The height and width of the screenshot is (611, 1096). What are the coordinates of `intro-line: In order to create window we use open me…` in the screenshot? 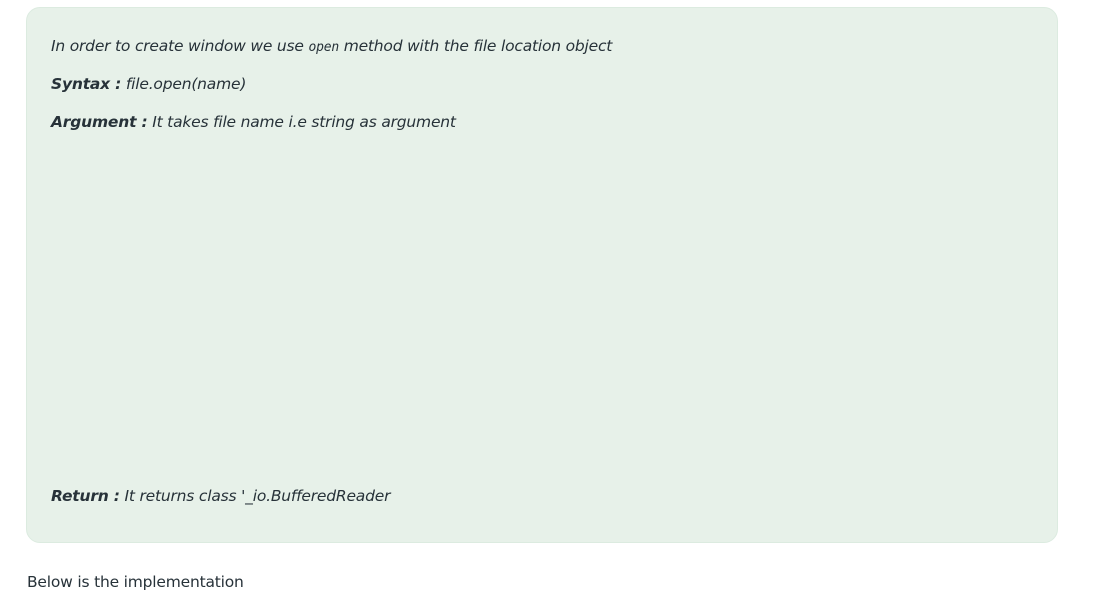 It's located at (331, 47).